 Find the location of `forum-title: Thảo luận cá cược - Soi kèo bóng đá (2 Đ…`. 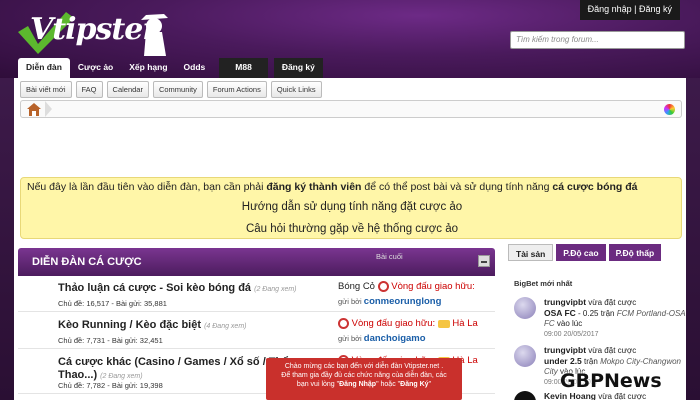

forum-title: Thảo luận cá cược - Soi kèo bóng đá (2 Đ… is located at coordinates (177, 288).